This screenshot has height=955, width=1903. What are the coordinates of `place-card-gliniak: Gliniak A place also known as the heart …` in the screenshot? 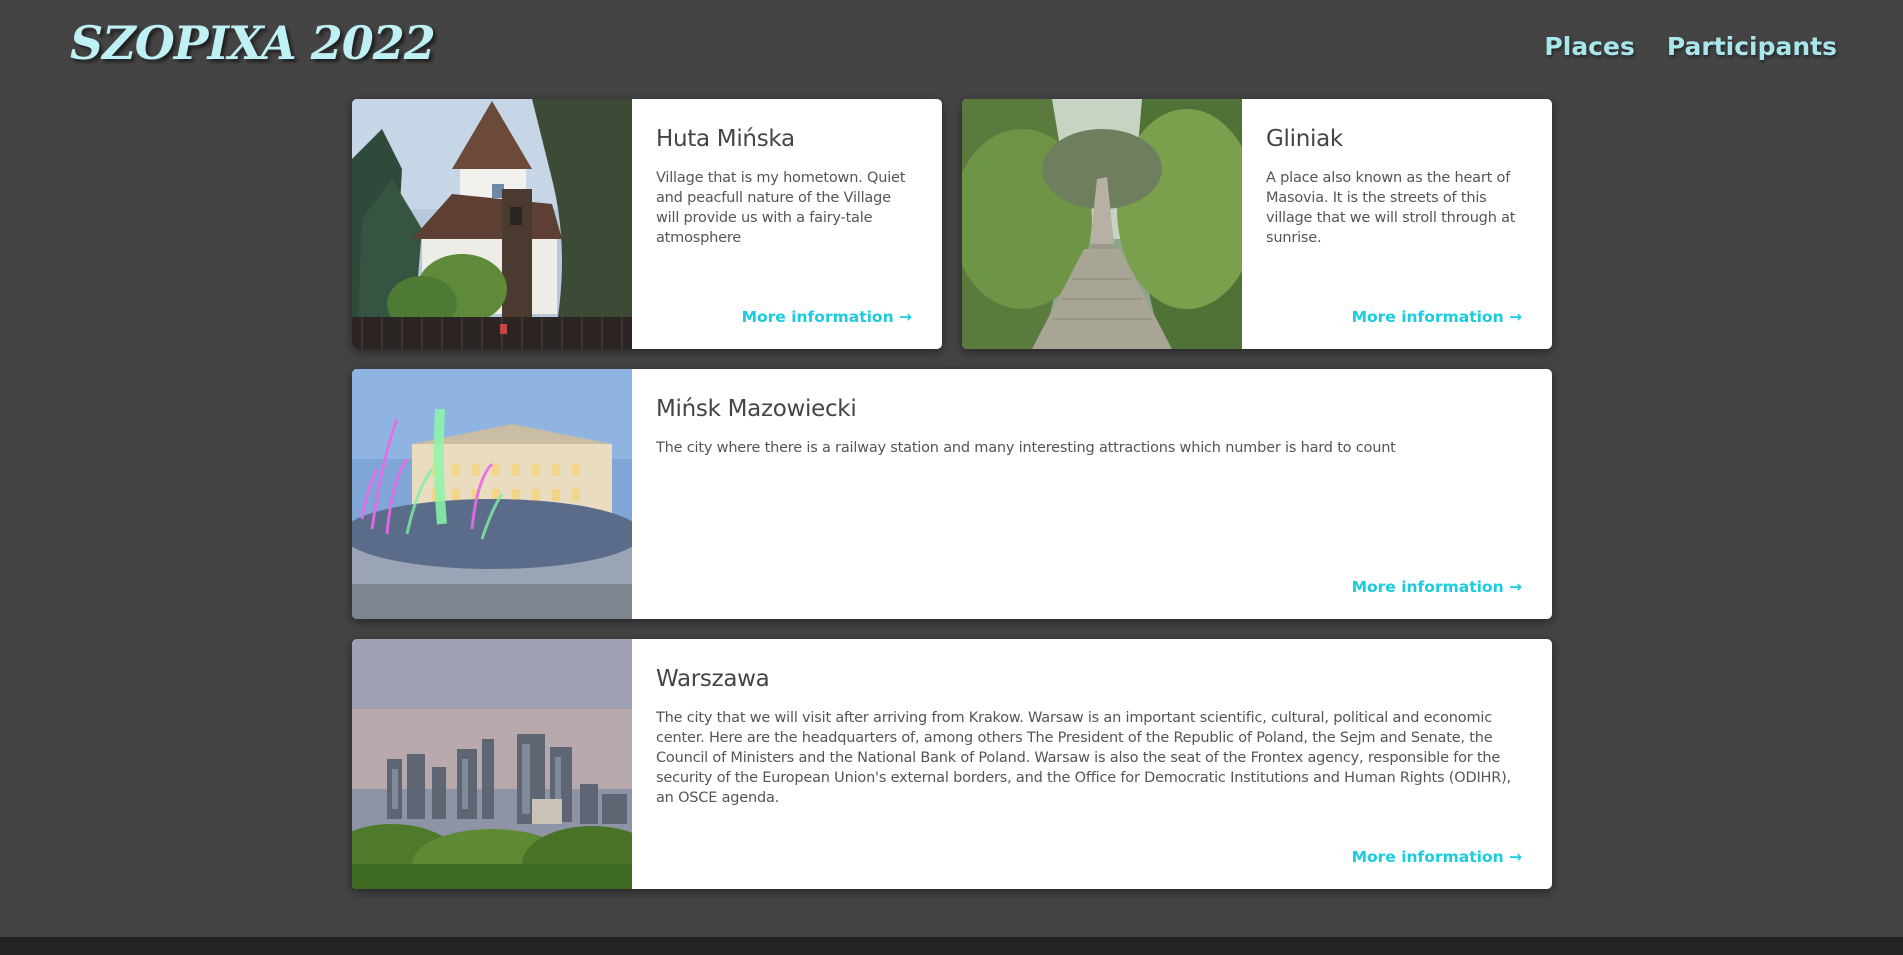 It's located at (1257, 224).